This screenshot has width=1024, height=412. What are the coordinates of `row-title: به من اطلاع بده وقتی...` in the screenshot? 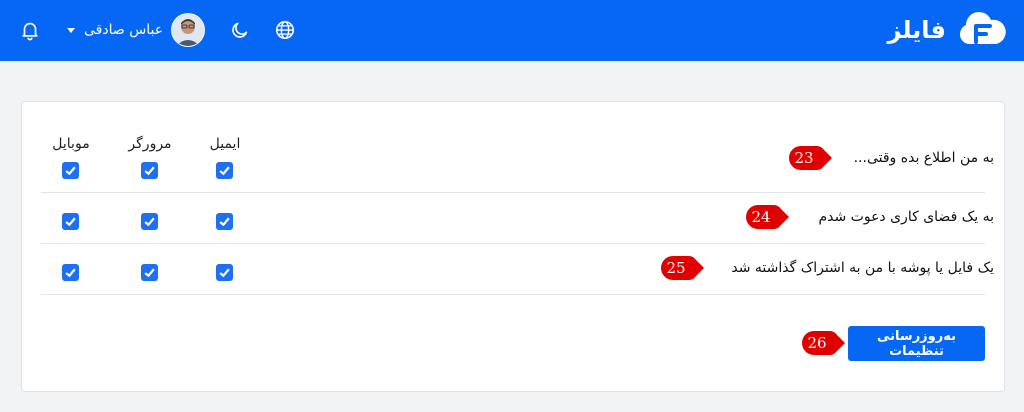 It's located at (923, 158).